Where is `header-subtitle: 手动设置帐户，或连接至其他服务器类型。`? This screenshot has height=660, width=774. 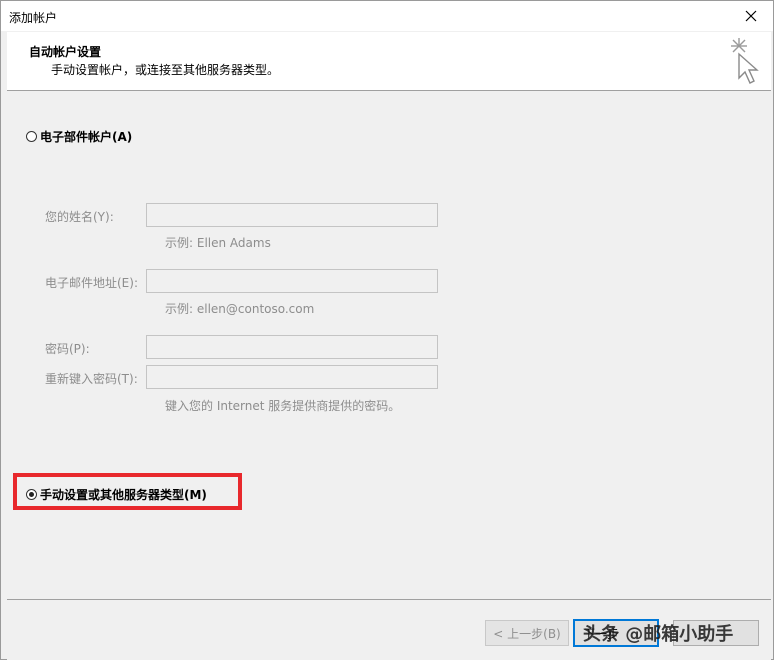
header-subtitle: 手动设置帐户，或连接至其他服务器类型。 is located at coordinates (165, 70).